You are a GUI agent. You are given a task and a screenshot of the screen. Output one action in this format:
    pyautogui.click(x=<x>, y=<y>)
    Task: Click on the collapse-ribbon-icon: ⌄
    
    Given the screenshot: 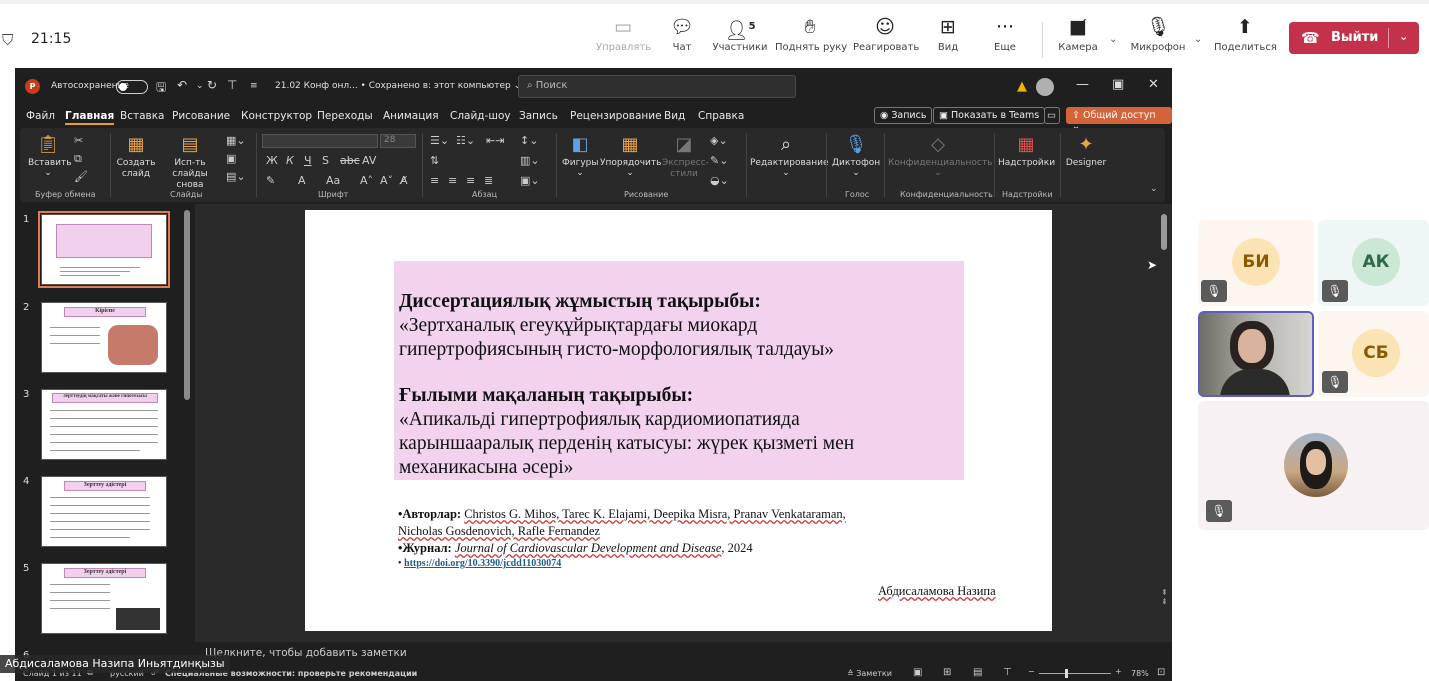 What is the action you would take?
    pyautogui.click(x=1154, y=189)
    